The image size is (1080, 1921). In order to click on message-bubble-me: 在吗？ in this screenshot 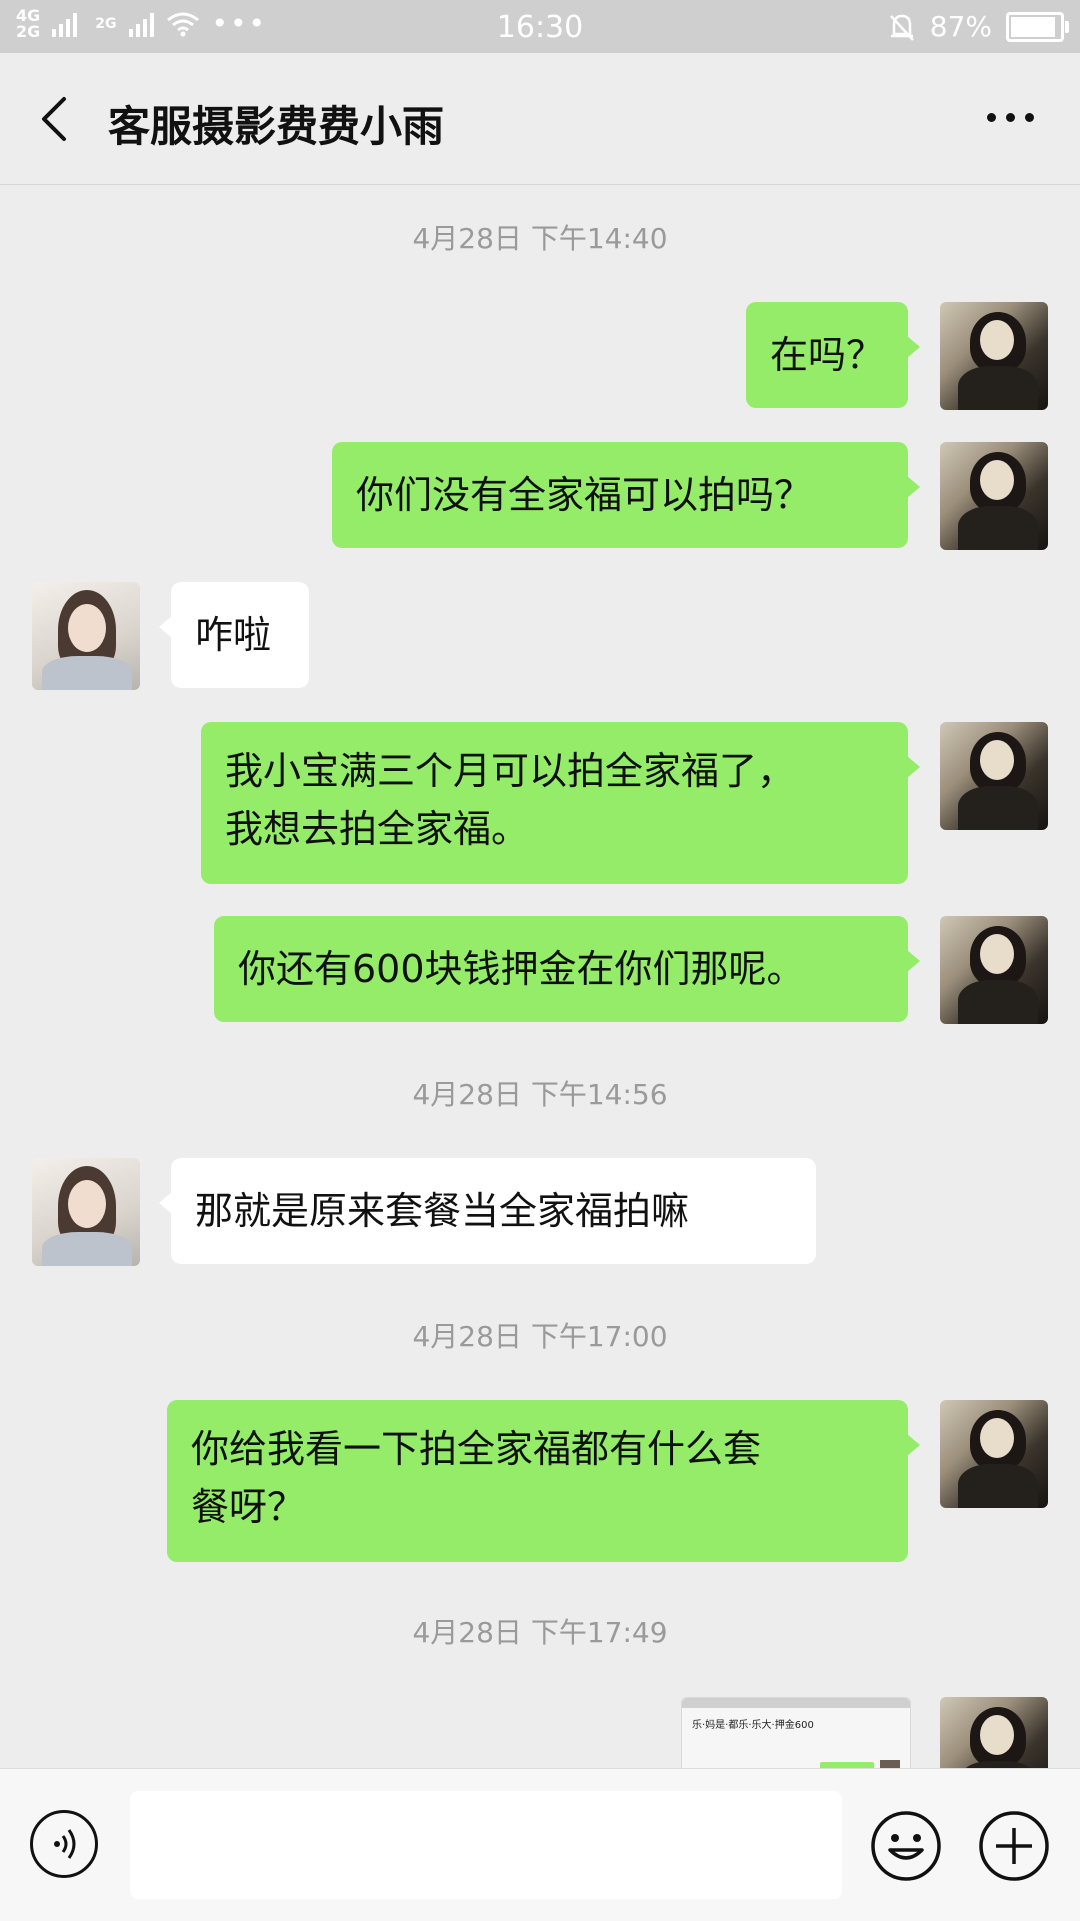, I will do `click(833, 355)`.